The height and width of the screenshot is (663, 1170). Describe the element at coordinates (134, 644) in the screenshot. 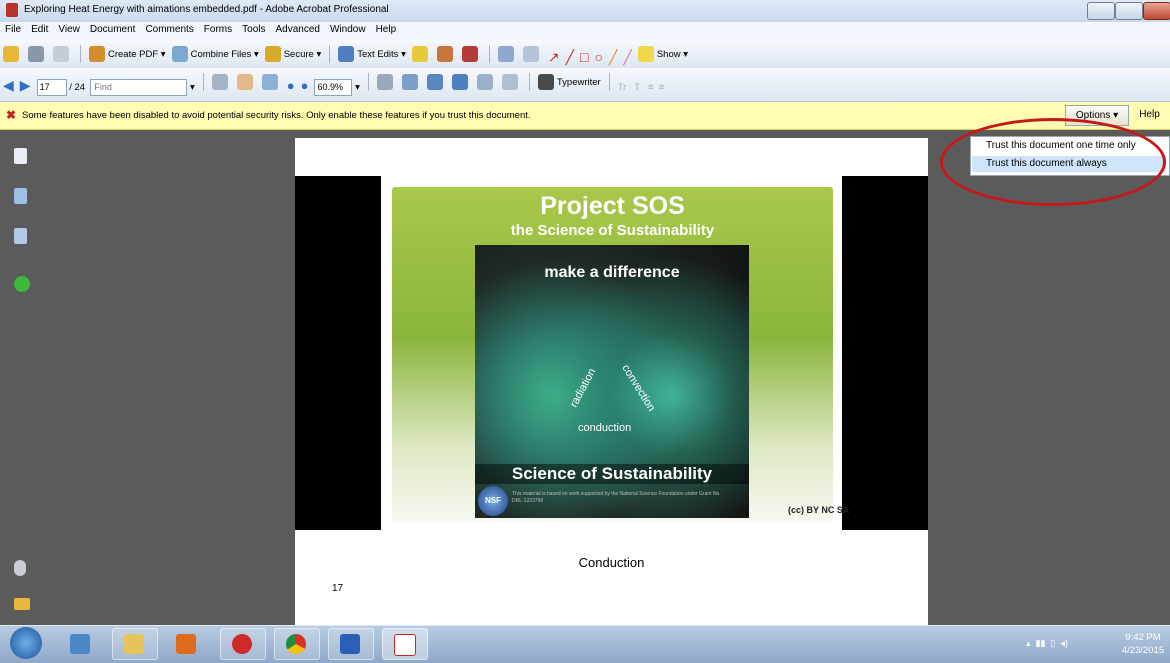

I see `folder-icon` at that location.